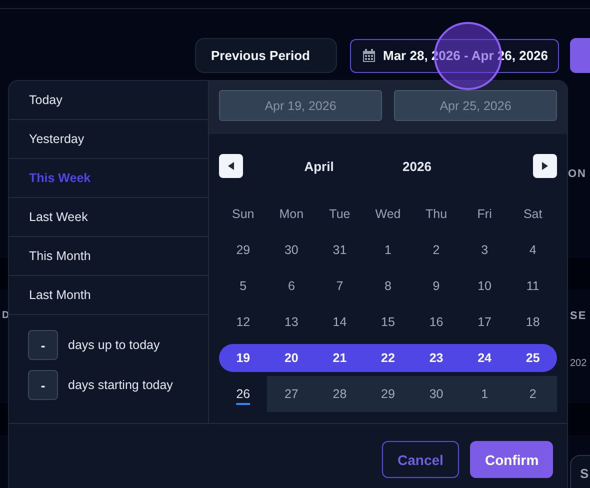  Describe the element at coordinates (436, 322) in the screenshot. I see `day-cell: 16` at that location.